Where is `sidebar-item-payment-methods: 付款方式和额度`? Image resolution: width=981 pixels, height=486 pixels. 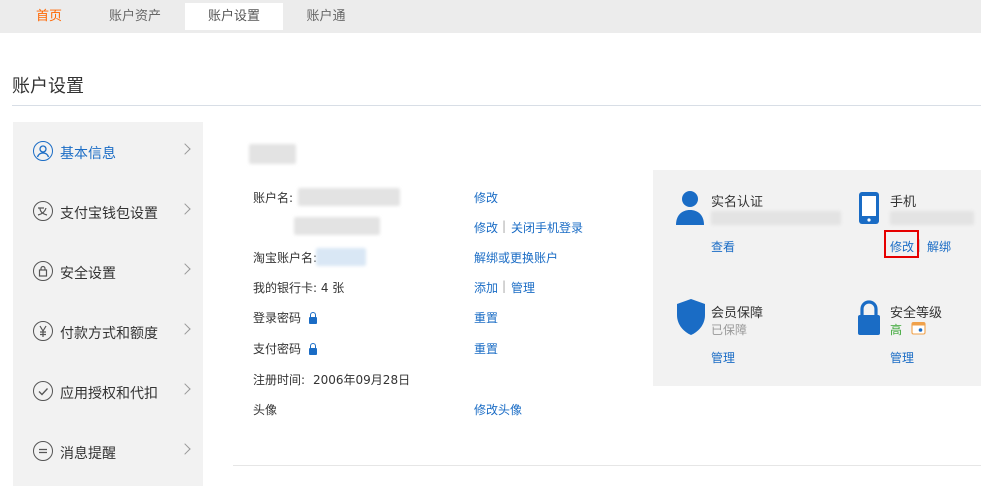 sidebar-item-payment-methods: 付款方式和额度 is located at coordinates (108, 332).